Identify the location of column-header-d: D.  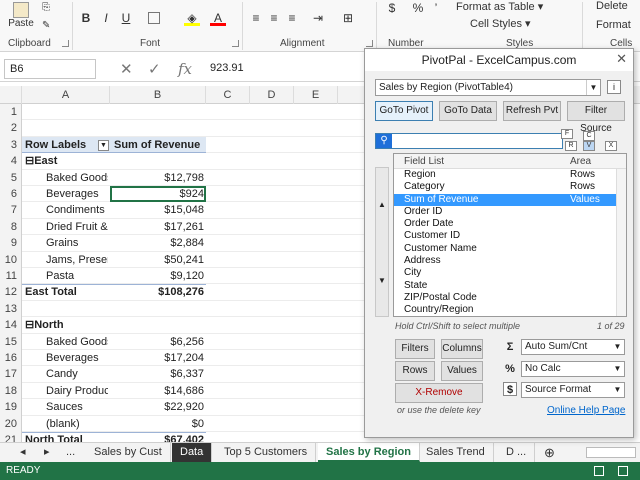
(272, 95).